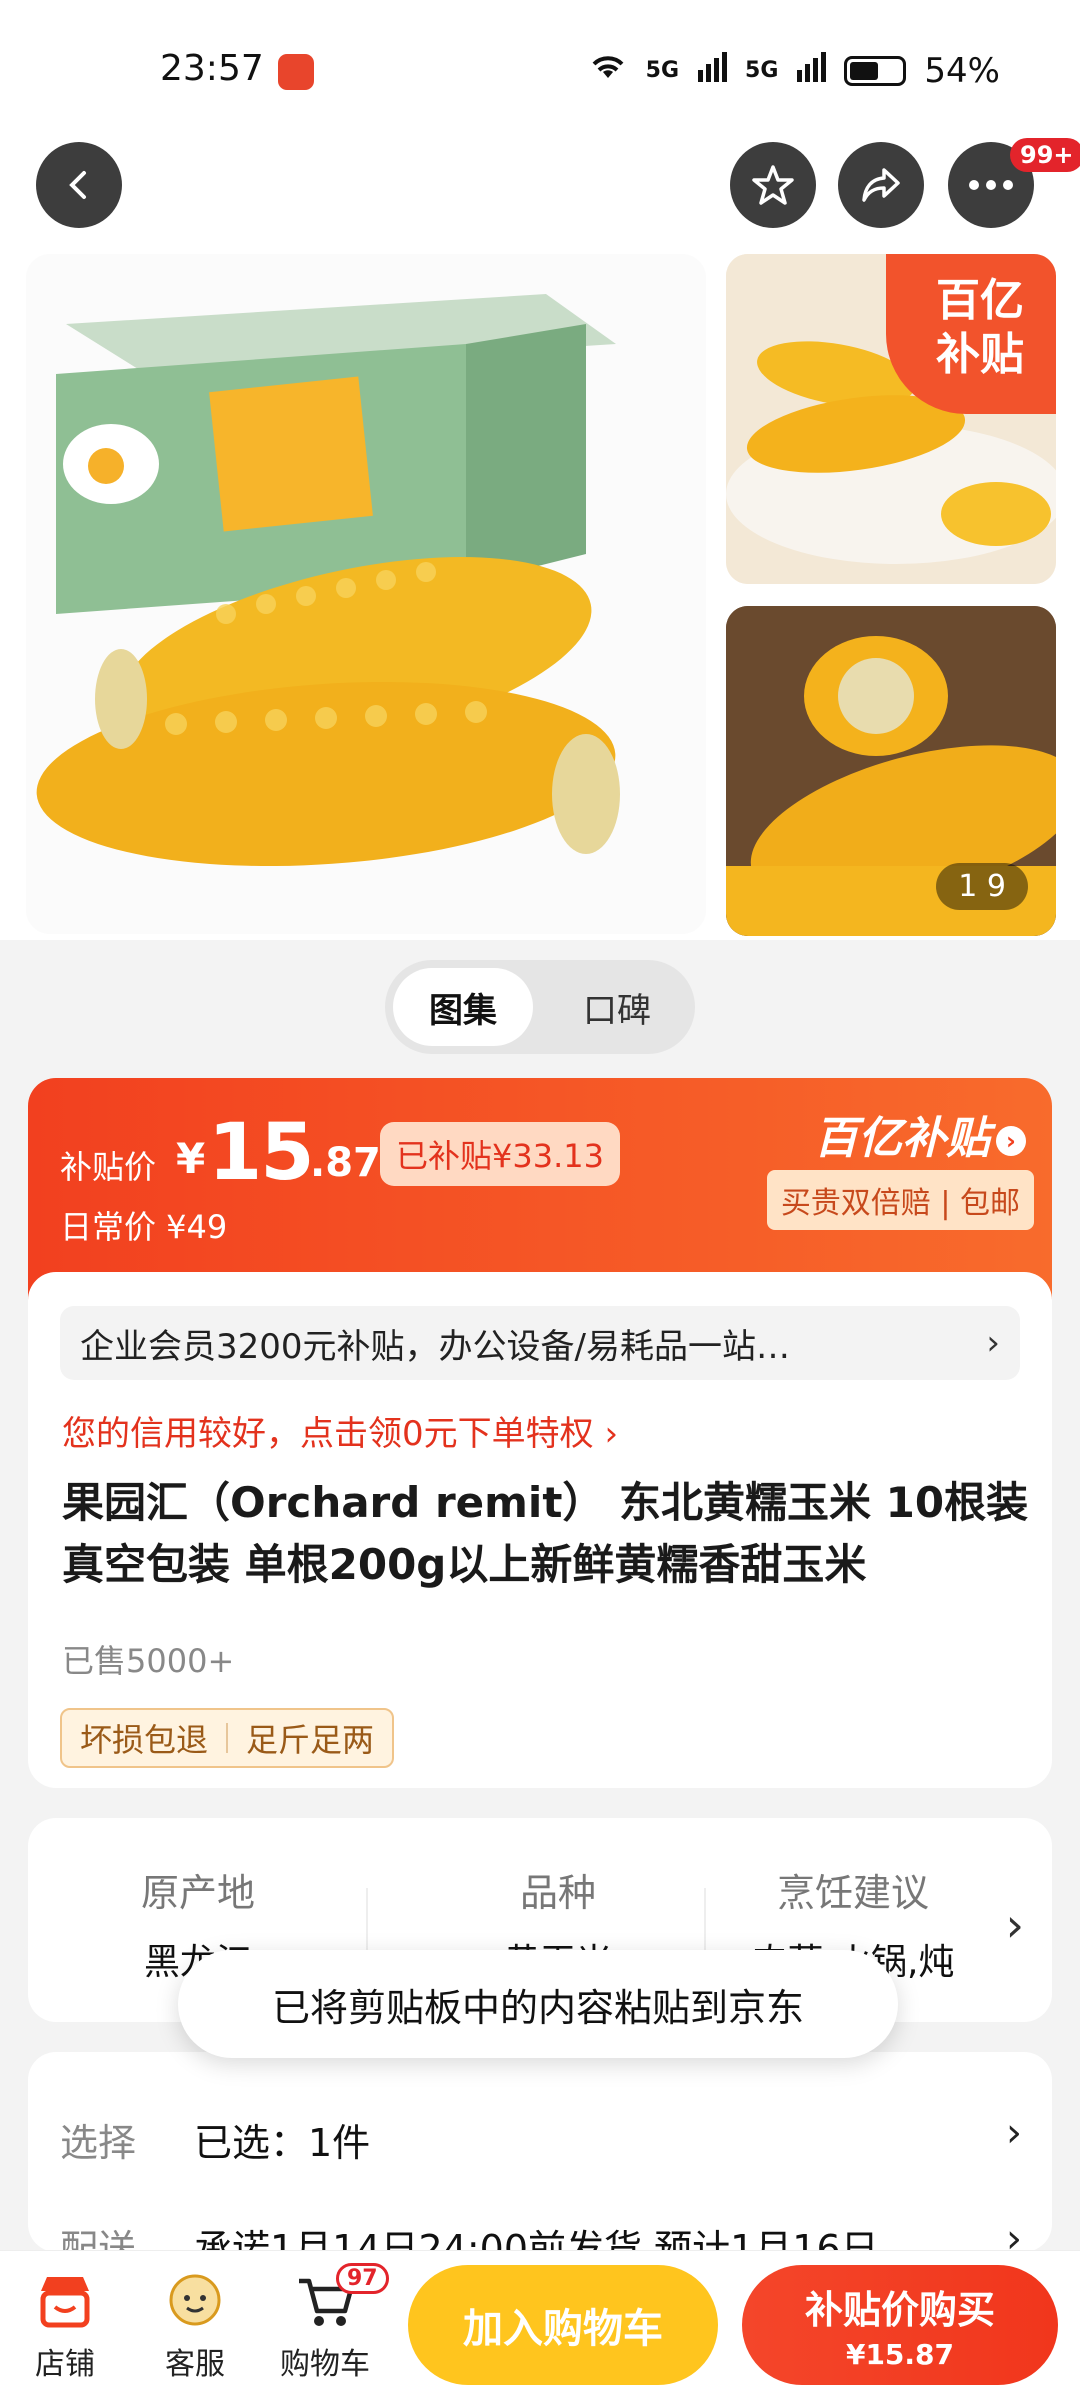  What do you see at coordinates (500, 1154) in the screenshot?
I see `subsidy-amount: 已补贴¥33.13` at bounding box center [500, 1154].